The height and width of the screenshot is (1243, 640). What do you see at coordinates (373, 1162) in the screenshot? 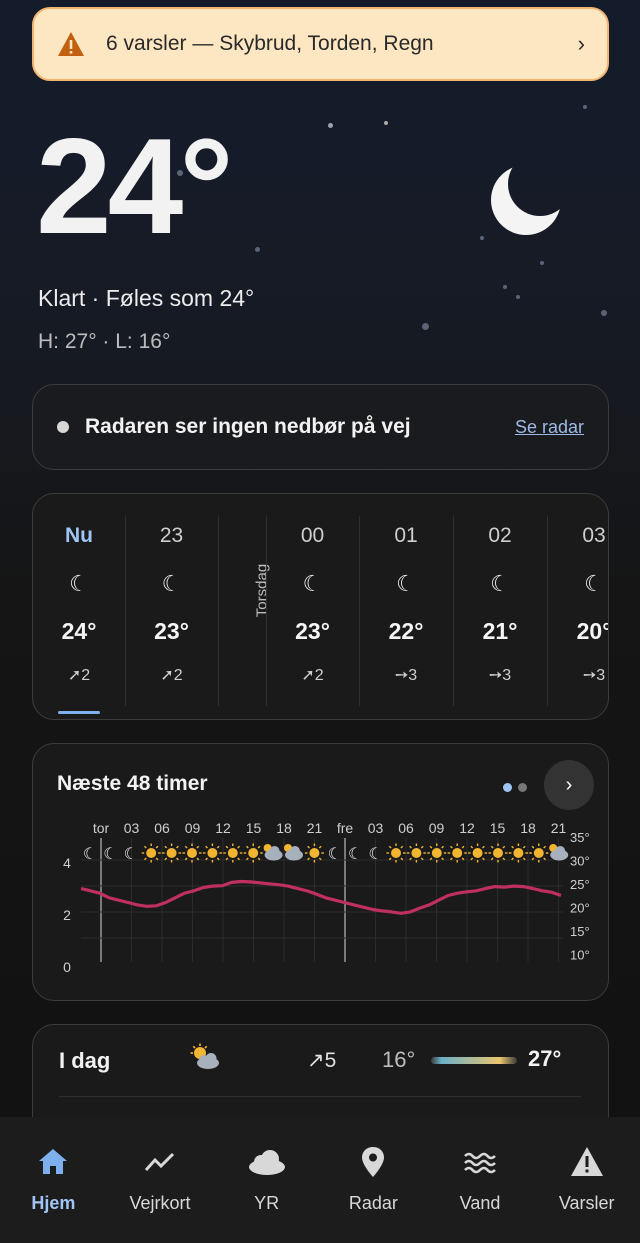
I see `pin-icon` at bounding box center [373, 1162].